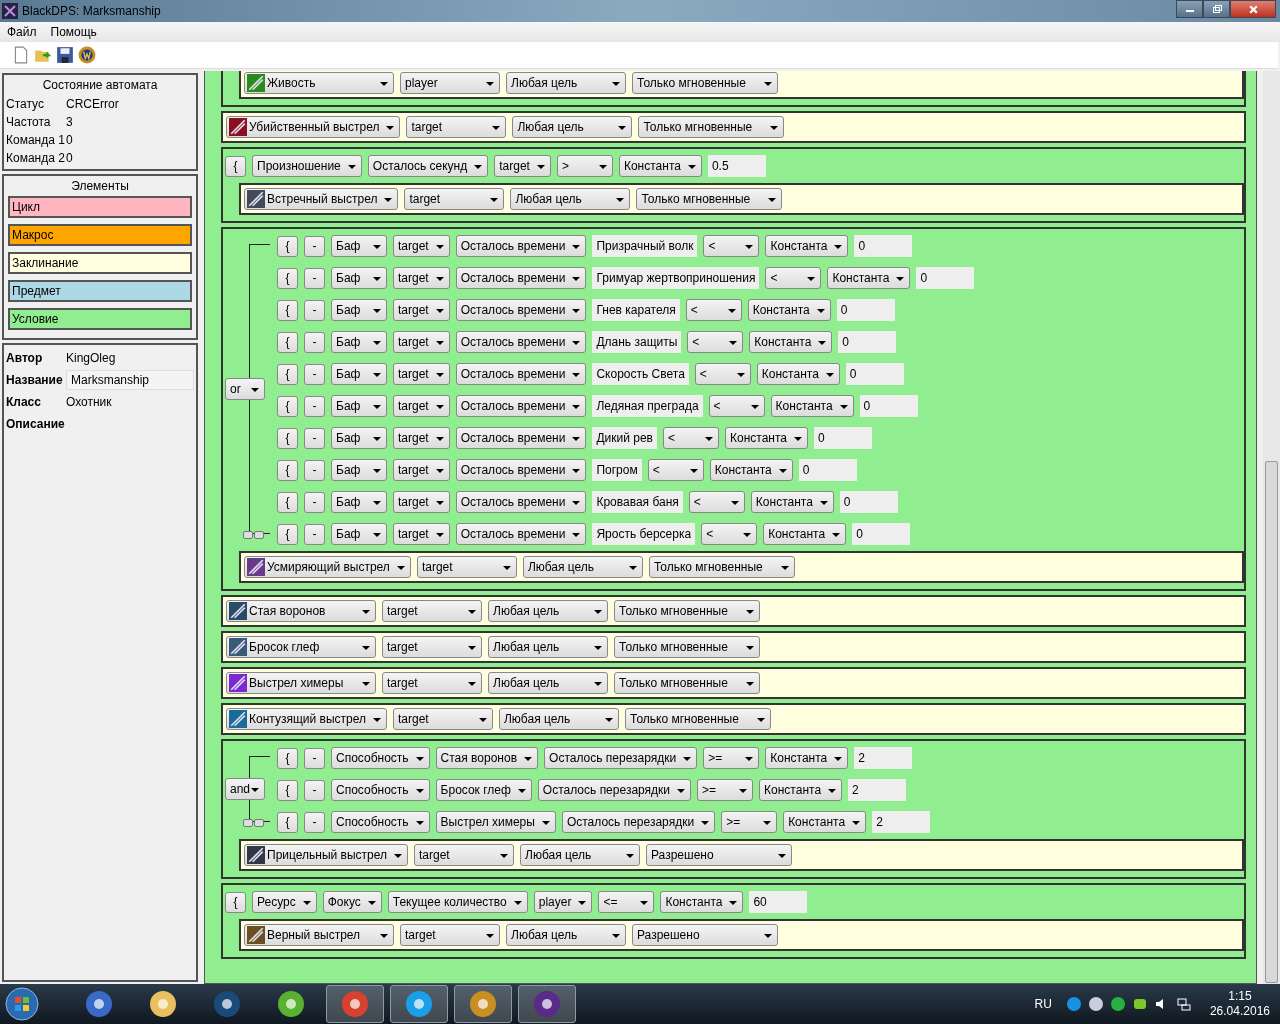 This screenshot has height=1024, width=1280. What do you see at coordinates (483, 790) in the screenshot?
I see `condition-select: Бросок глеф` at bounding box center [483, 790].